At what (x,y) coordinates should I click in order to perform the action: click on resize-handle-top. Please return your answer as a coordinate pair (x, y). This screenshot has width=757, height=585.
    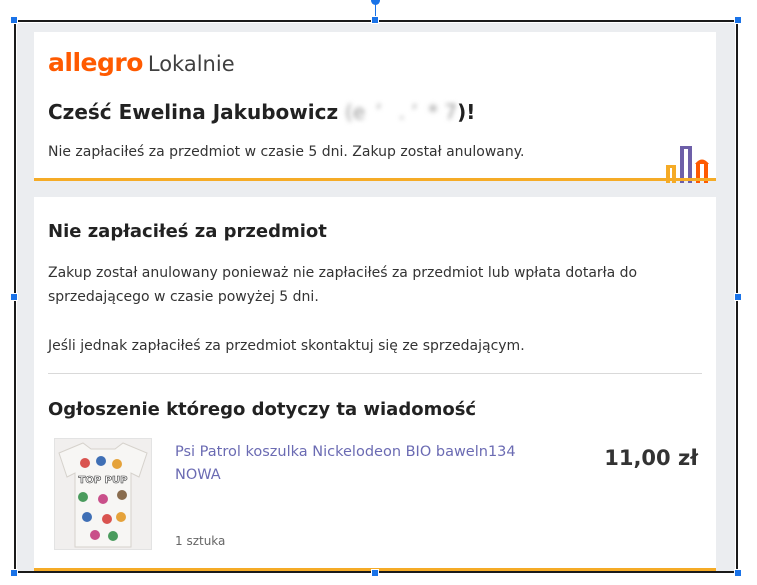
    Looking at the image, I should click on (375, 20).